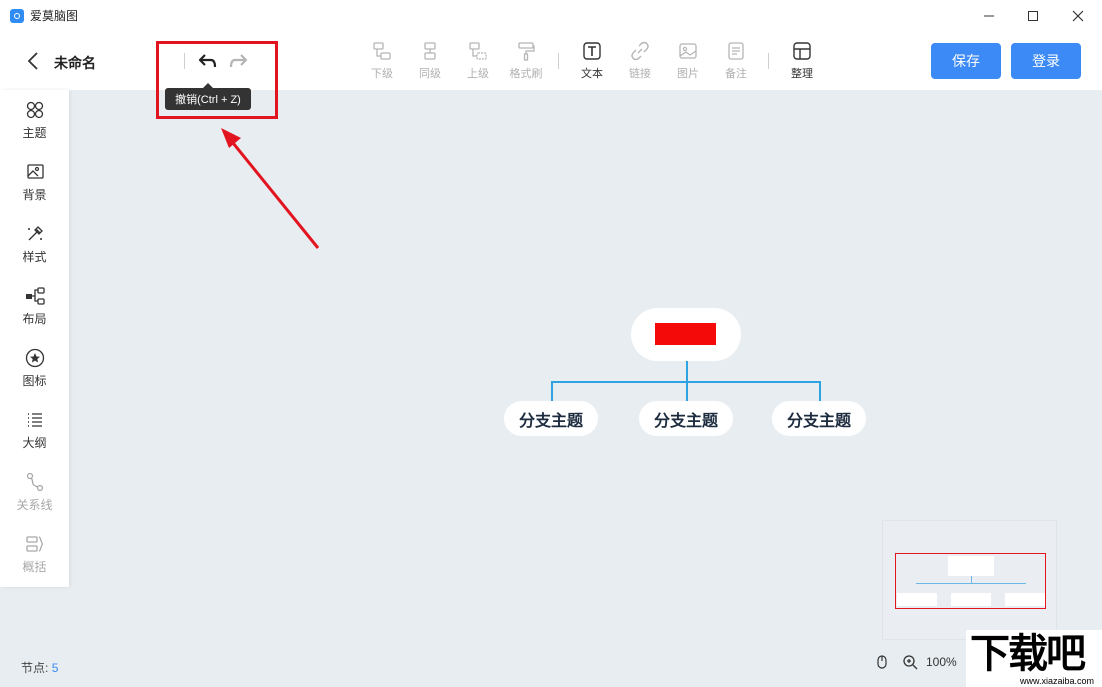 Image resolution: width=1102 pixels, height=687 pixels. I want to click on sidebar-item-label: 主题, so click(34, 133).